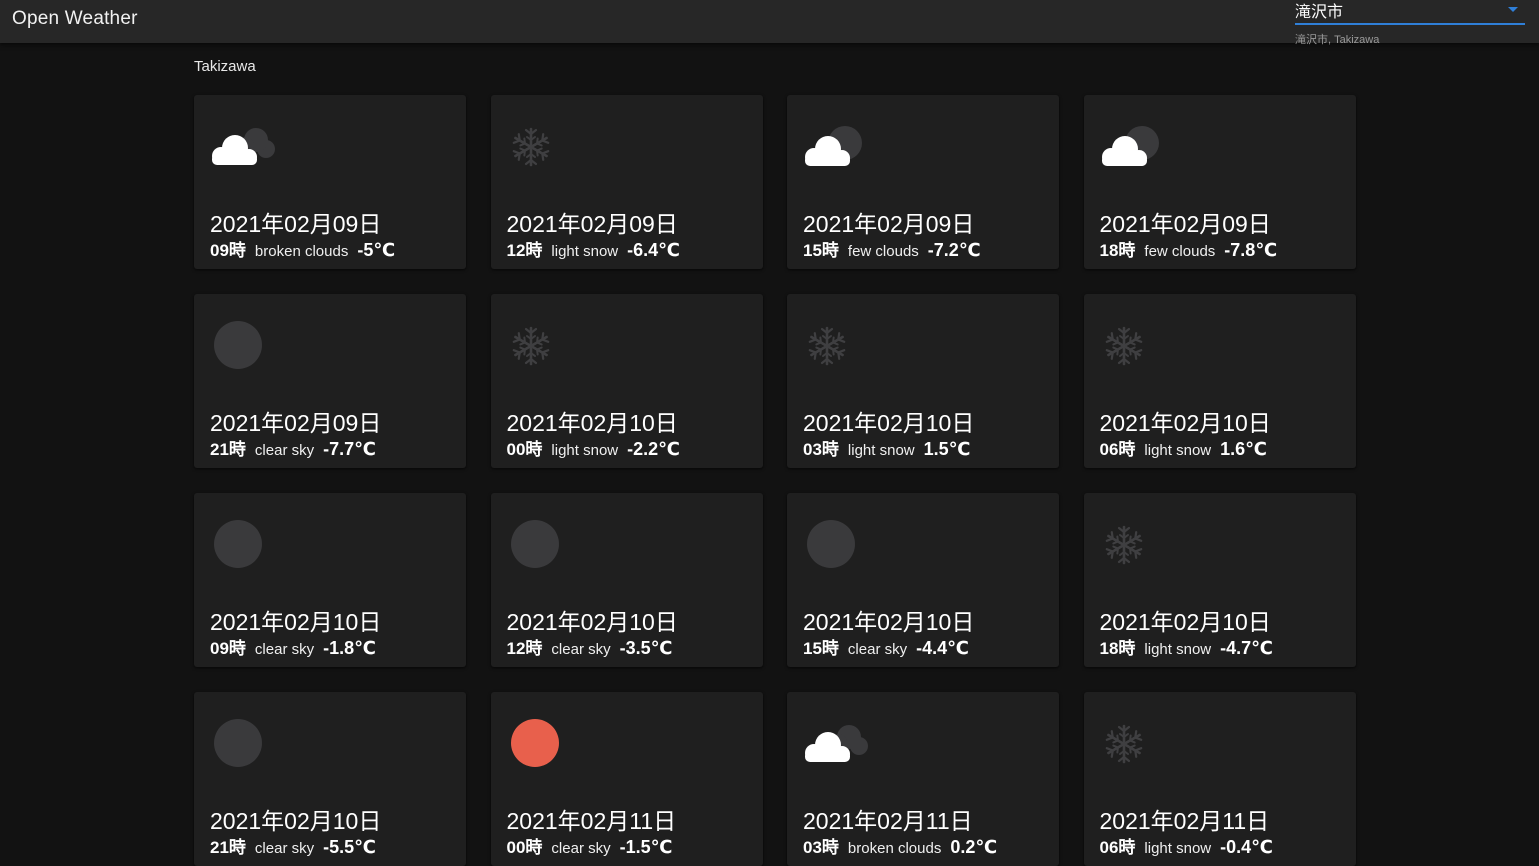  What do you see at coordinates (1251, 250) in the screenshot?
I see `forecast-temperature: -7.8℃` at bounding box center [1251, 250].